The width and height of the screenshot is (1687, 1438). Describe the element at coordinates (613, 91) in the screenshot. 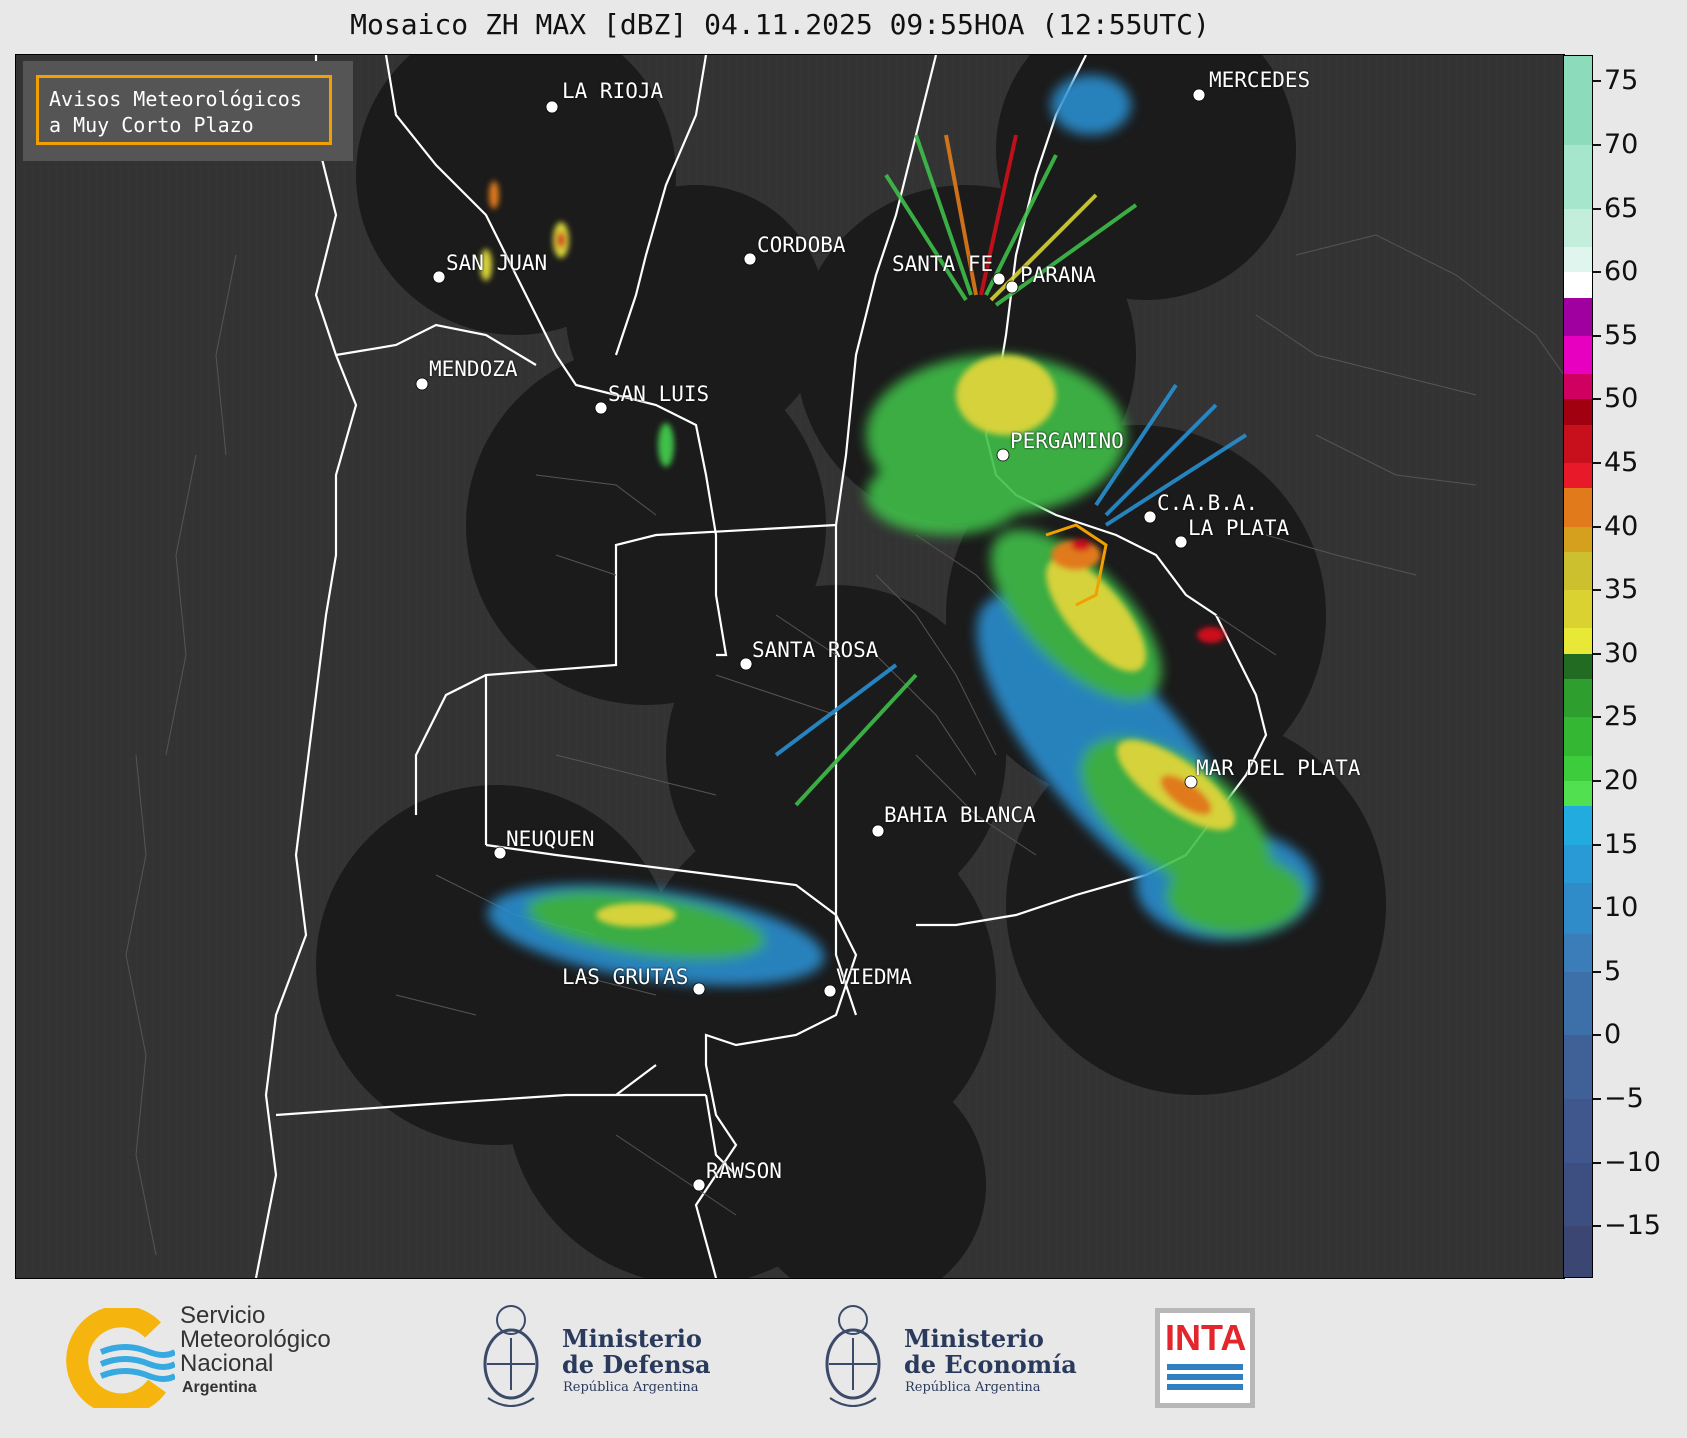

I see `city-label-la-rioja: LA RIOJA` at that location.